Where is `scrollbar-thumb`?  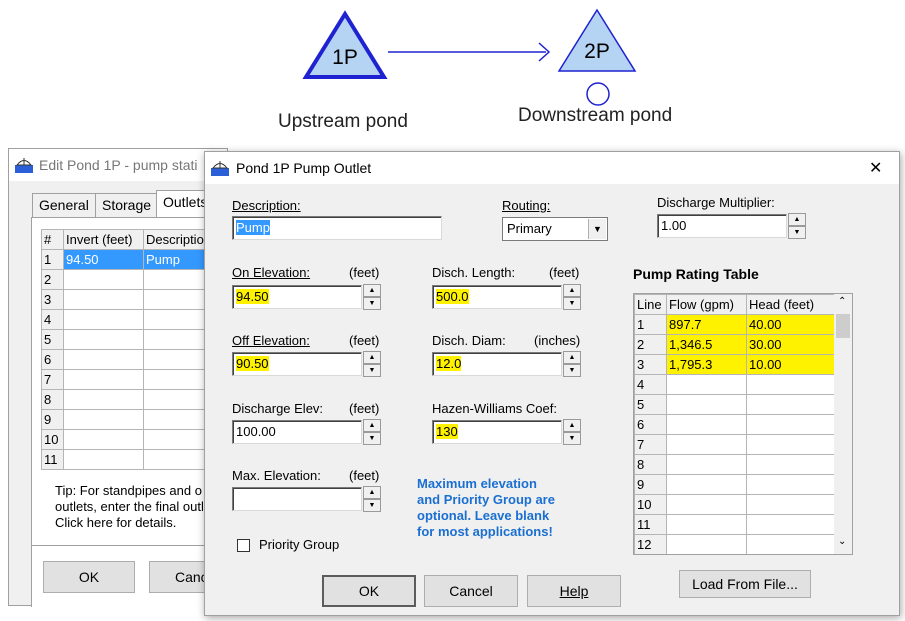 scrollbar-thumb is located at coordinates (843, 326).